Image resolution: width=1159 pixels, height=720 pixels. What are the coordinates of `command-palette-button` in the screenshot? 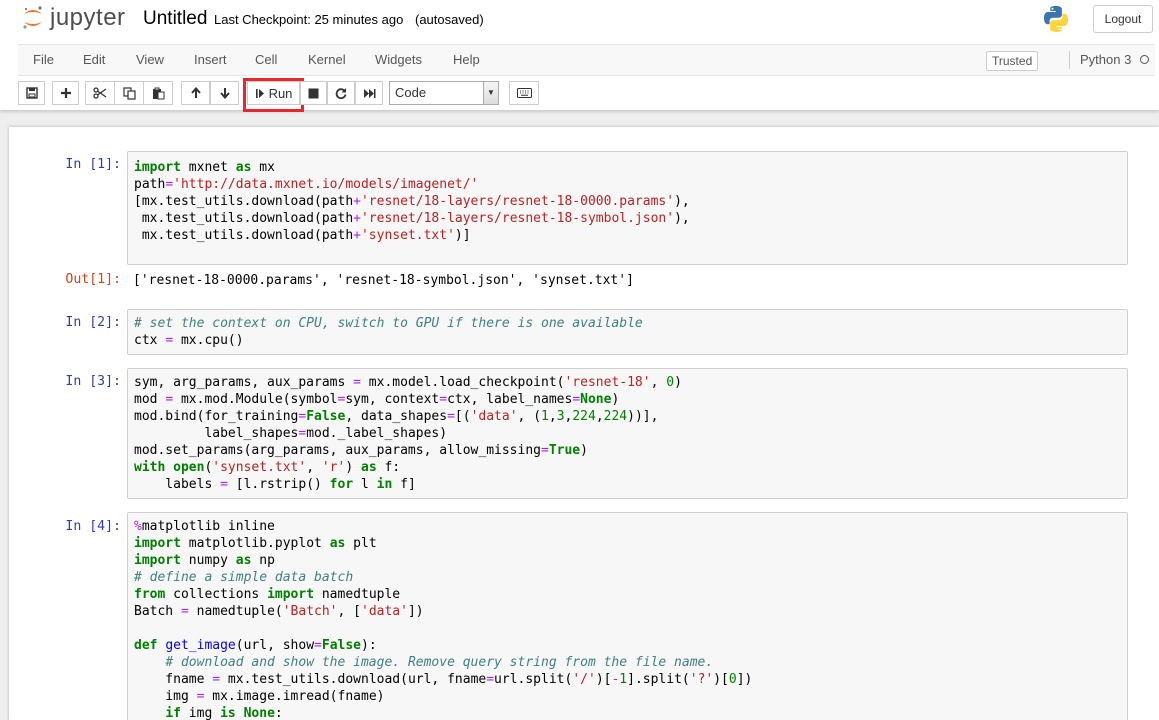 It's located at (524, 93).